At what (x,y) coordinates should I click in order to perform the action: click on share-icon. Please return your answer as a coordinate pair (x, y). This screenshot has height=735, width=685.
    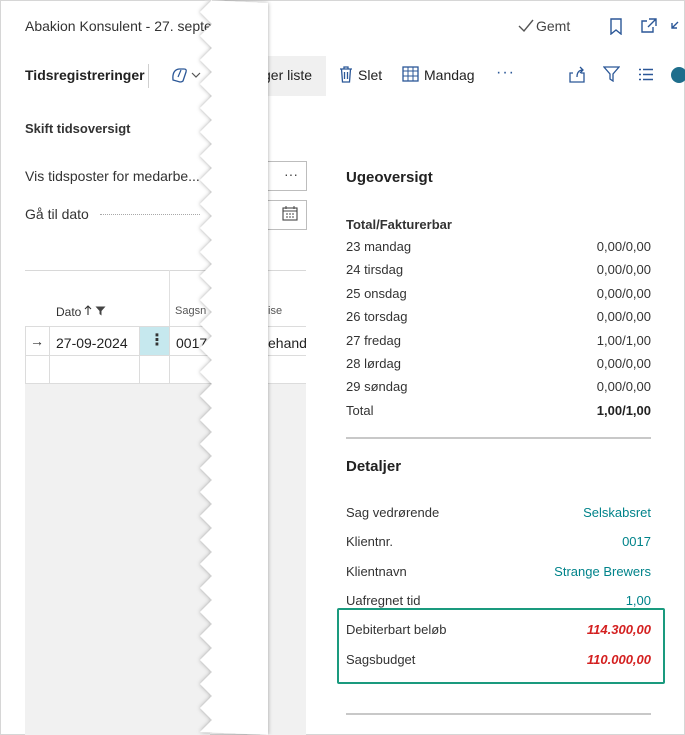
    Looking at the image, I should click on (577, 74).